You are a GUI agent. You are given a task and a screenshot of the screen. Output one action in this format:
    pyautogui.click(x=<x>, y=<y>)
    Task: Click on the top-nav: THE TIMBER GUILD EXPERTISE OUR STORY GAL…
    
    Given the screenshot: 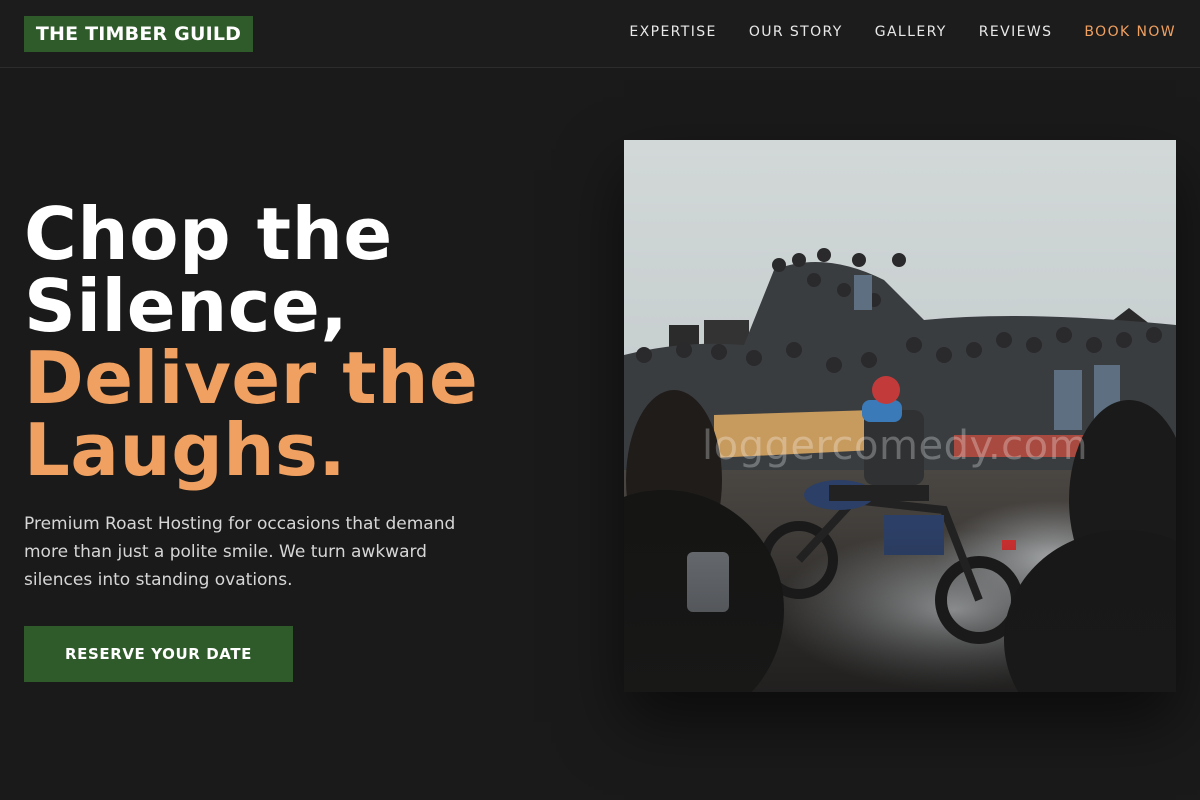 What is the action you would take?
    pyautogui.click(x=600, y=34)
    